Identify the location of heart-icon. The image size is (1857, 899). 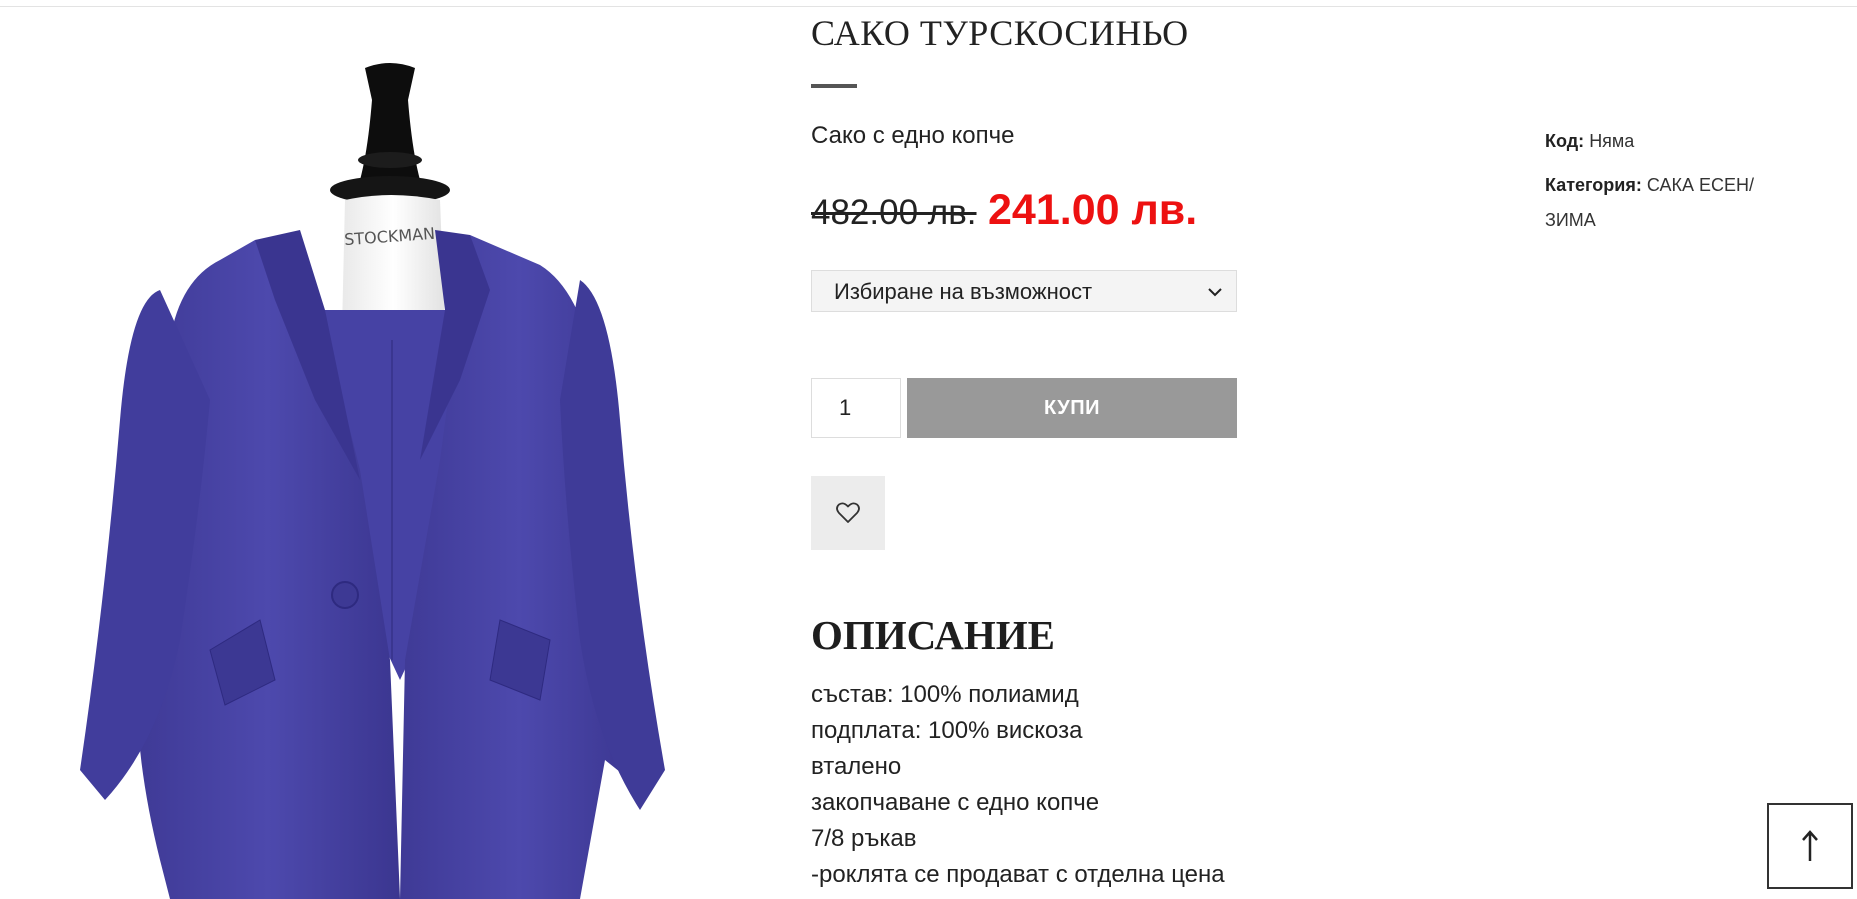
(848, 512).